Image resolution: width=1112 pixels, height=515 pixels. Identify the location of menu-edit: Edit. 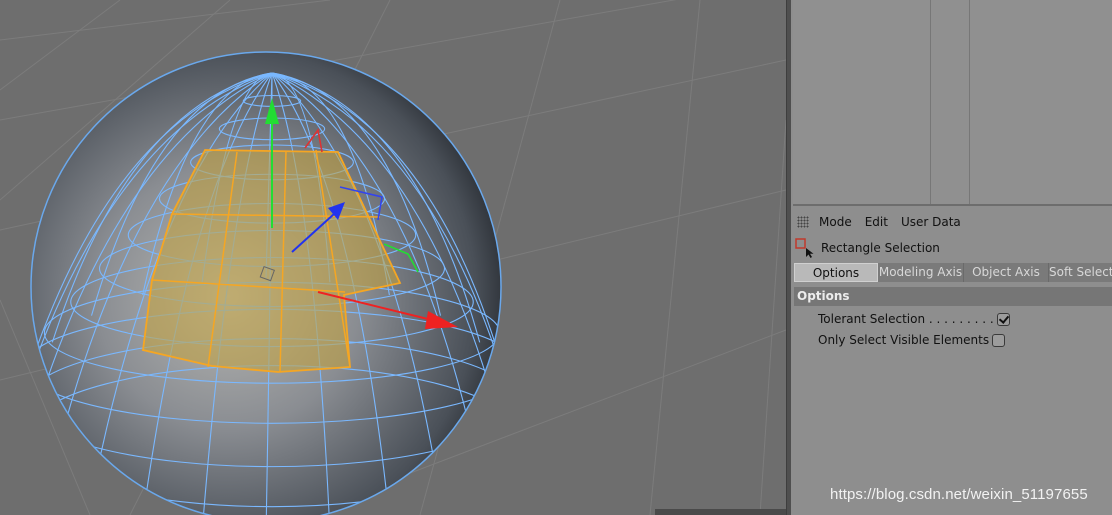
(876, 222).